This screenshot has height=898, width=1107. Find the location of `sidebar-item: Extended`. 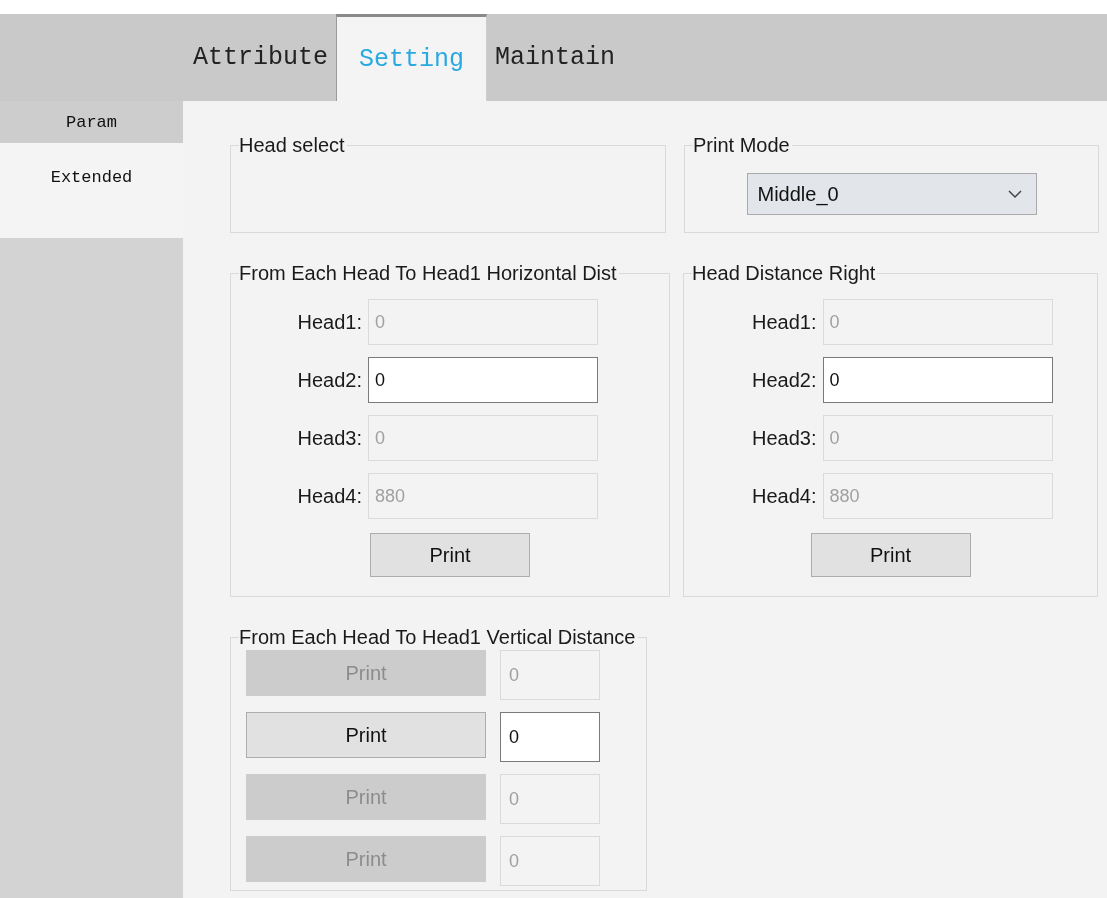

sidebar-item: Extended is located at coordinates (91, 190).